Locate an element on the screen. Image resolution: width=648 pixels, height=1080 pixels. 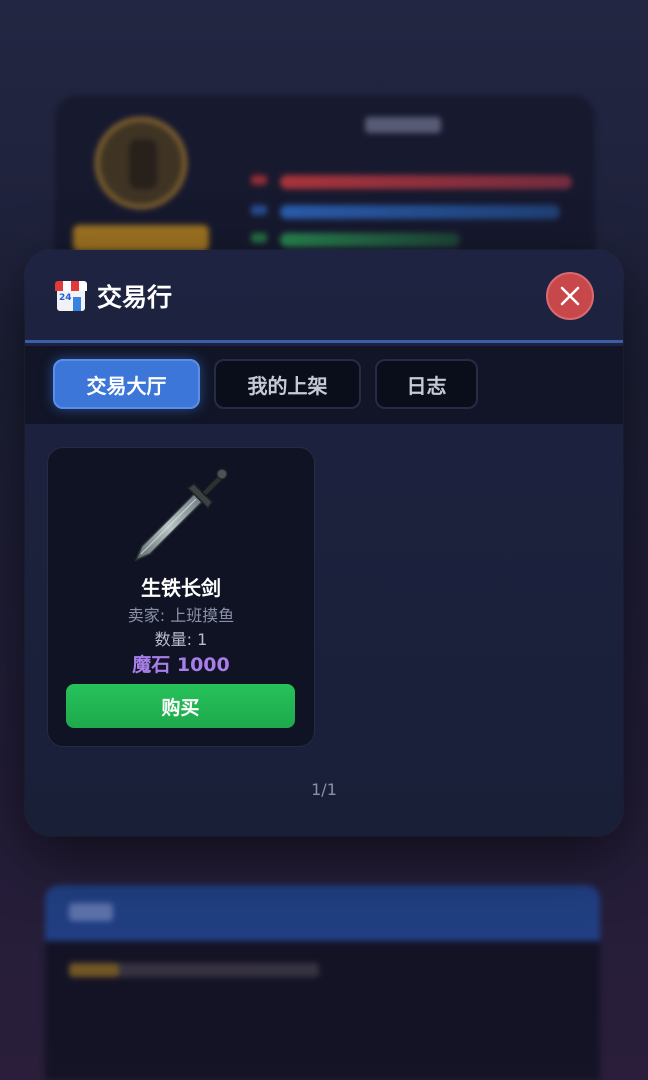
modal-title-text: 交易行 is located at coordinates (135, 297).